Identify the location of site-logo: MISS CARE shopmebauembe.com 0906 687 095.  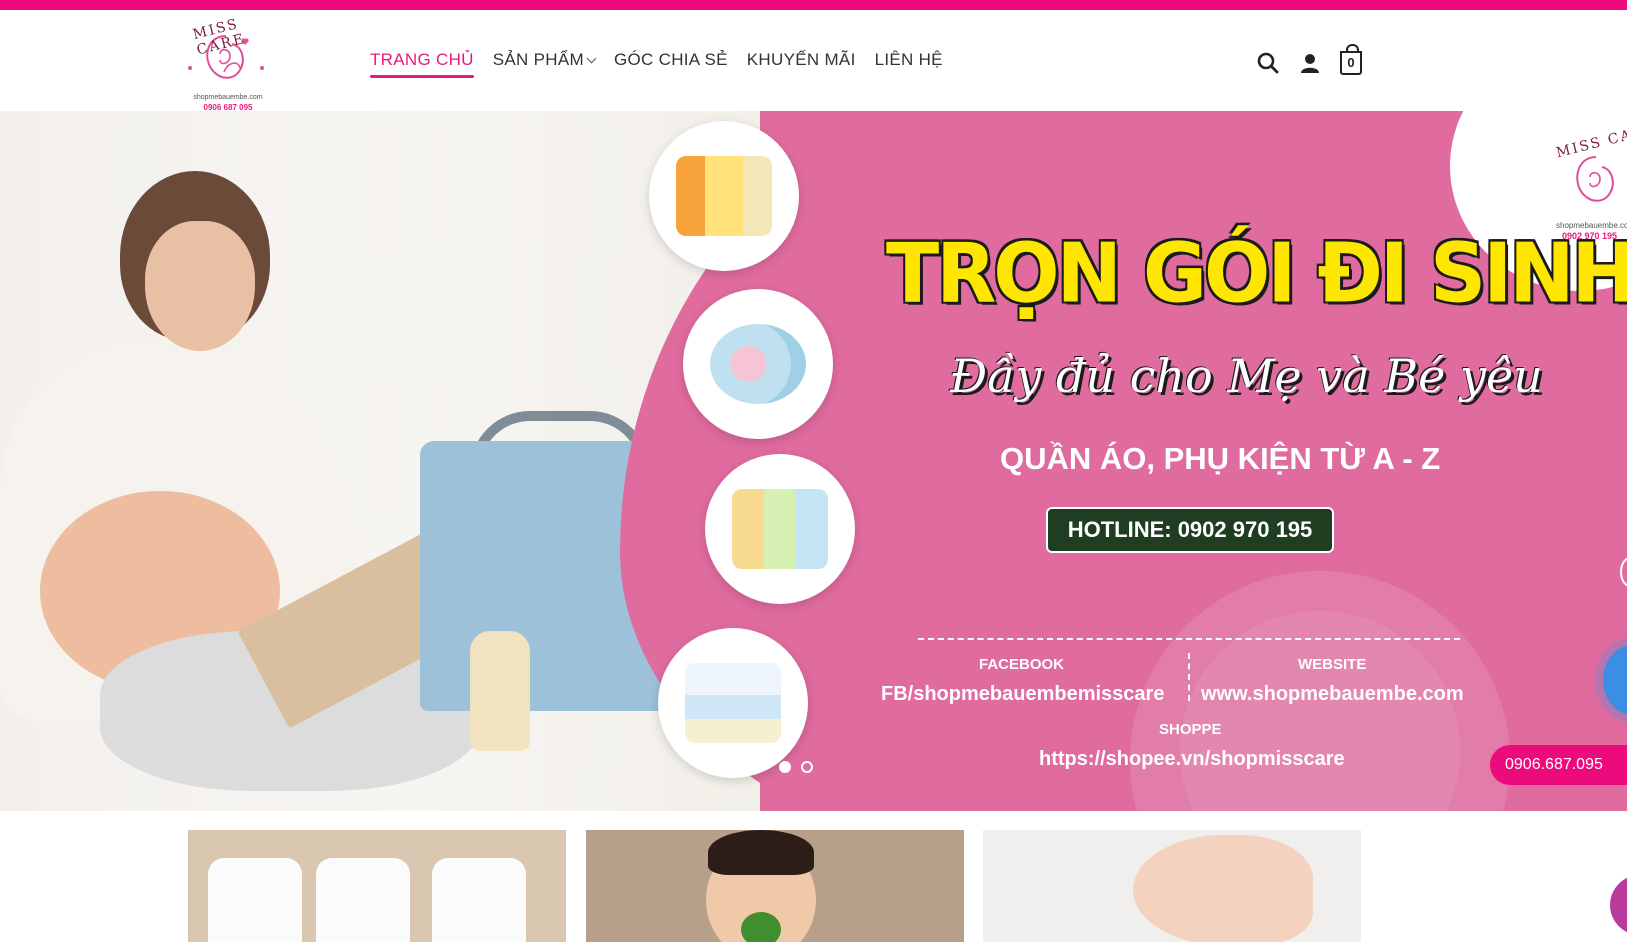
(226, 64).